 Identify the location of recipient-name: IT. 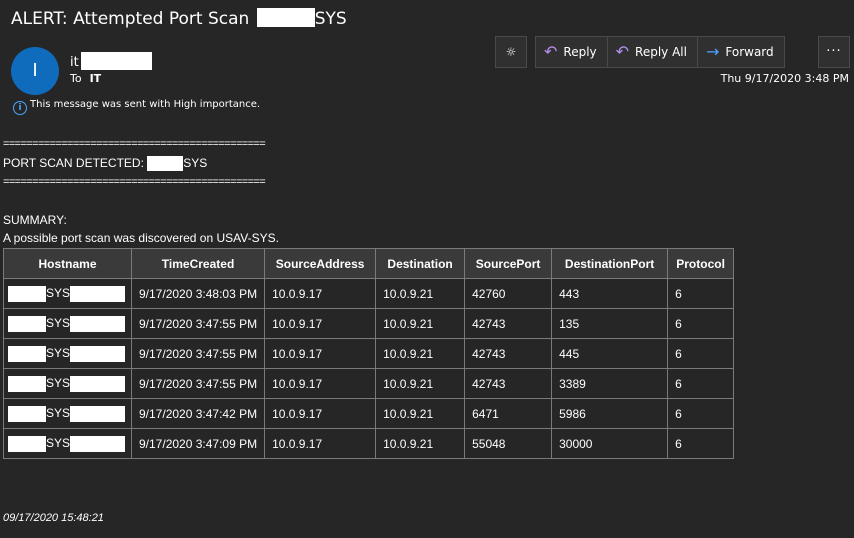
(96, 78).